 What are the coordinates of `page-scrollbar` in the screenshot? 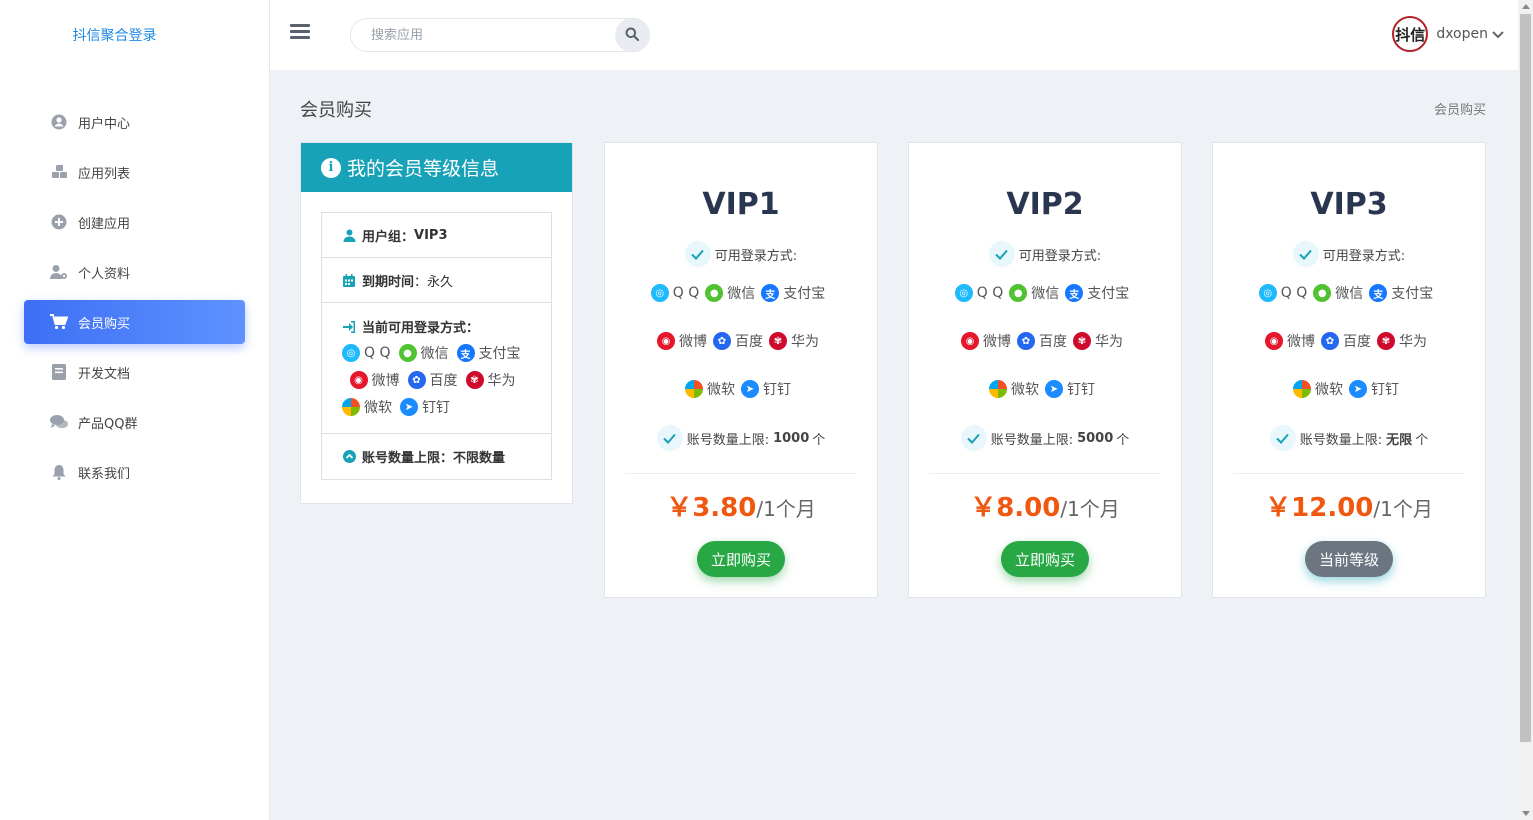 It's located at (1525, 410).